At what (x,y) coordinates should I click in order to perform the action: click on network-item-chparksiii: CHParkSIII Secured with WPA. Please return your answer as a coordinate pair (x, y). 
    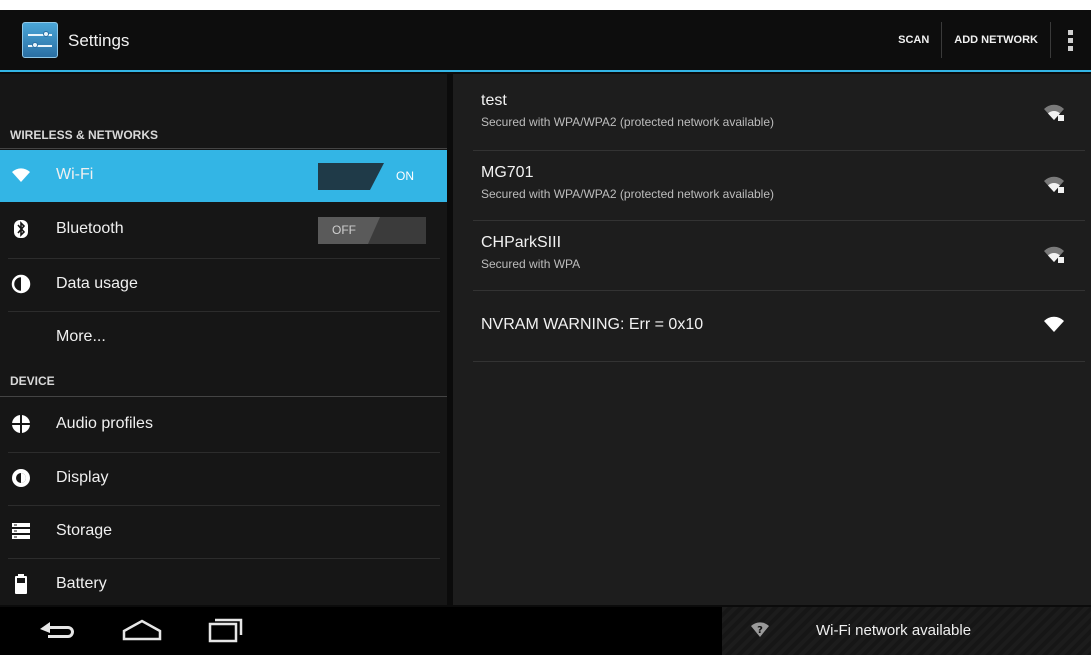
    Looking at the image, I should click on (779, 256).